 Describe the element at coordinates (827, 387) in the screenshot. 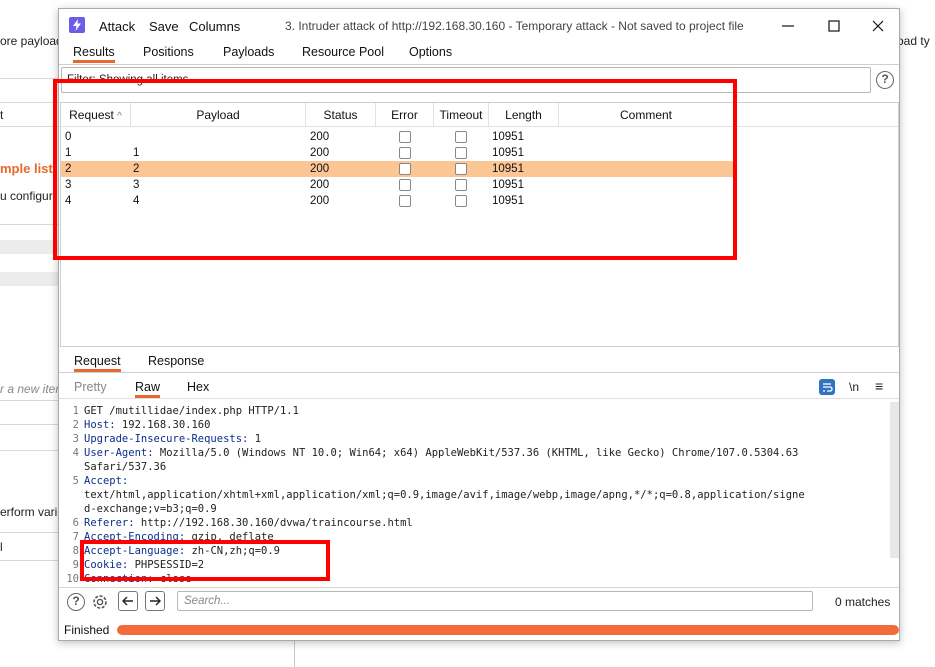

I see `word-wrap-icon` at that location.